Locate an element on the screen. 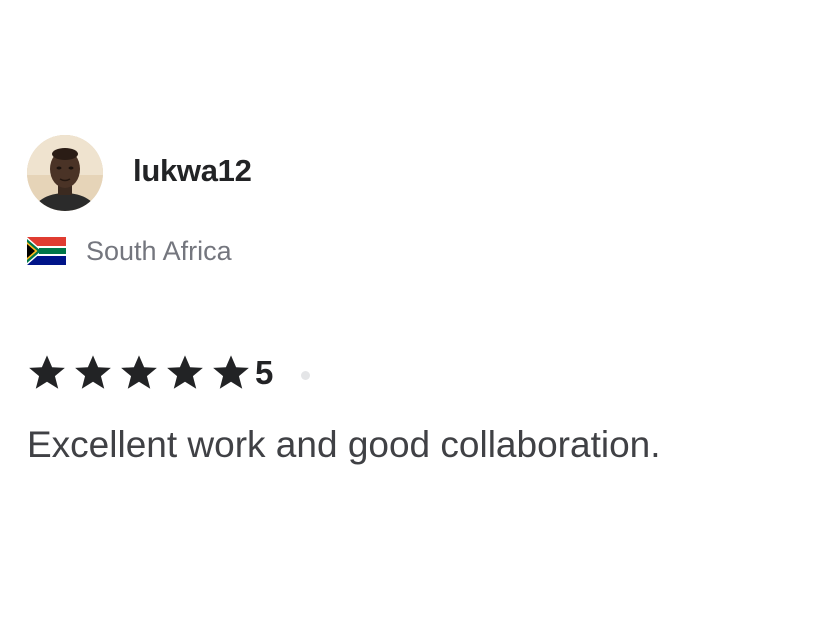 This screenshot has width=826, height=620. reviewer-header: lukwa12 is located at coordinates (417, 173).